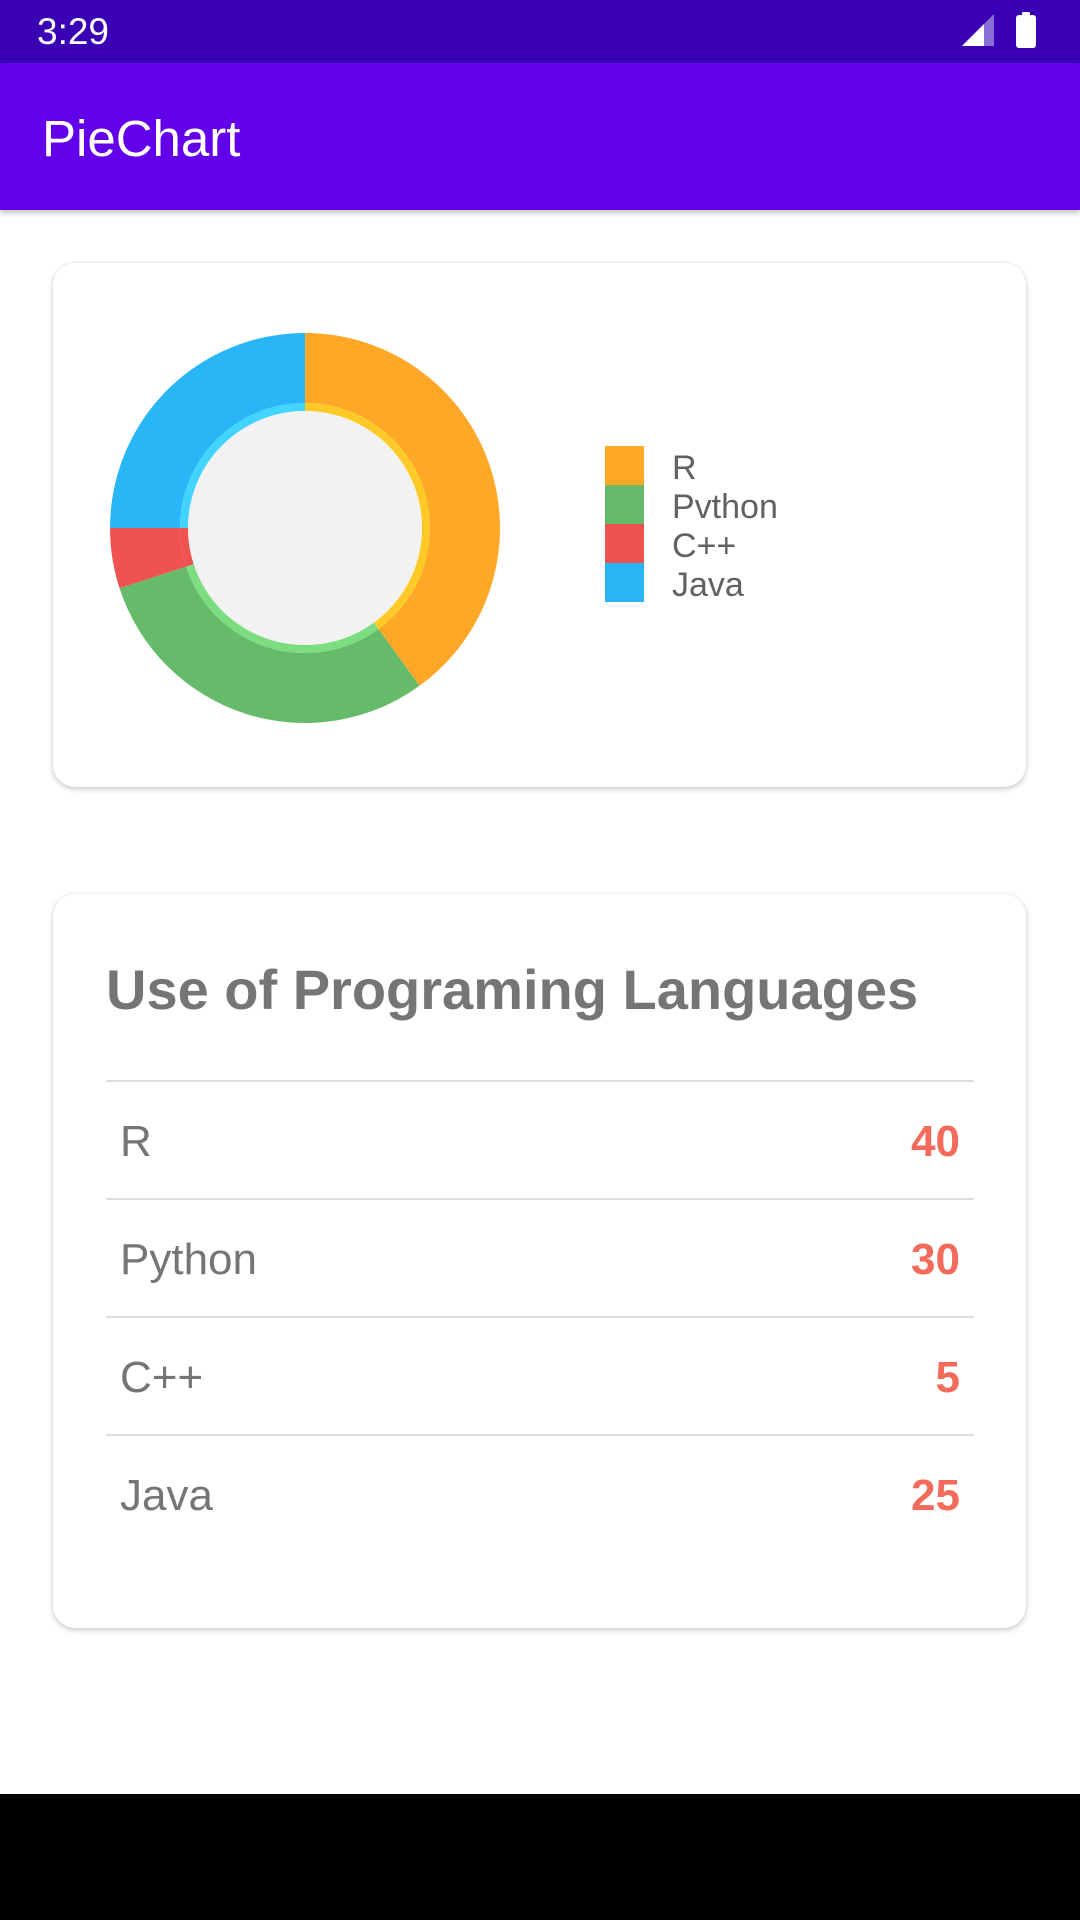  What do you see at coordinates (166, 1495) in the screenshot?
I see `row-language-name: Java` at bounding box center [166, 1495].